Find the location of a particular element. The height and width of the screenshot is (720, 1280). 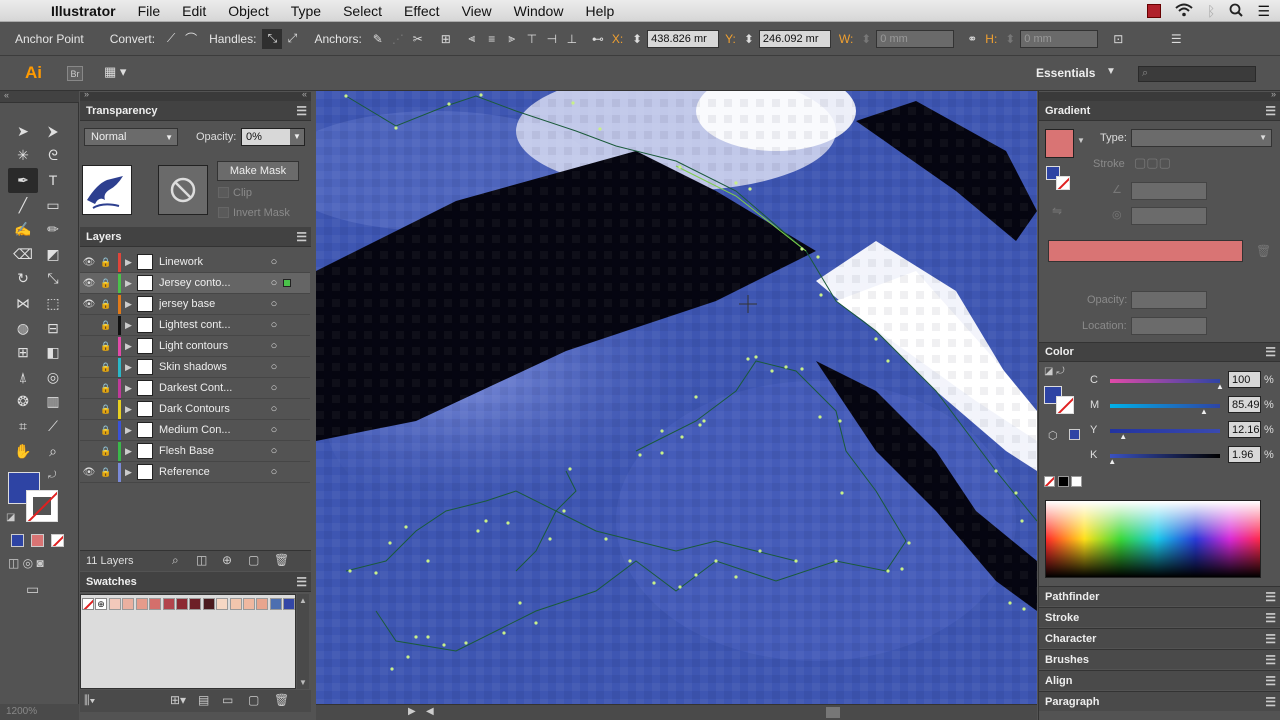

layer-row: 🔒 ▶ Light contours ○ is located at coordinates (195, 346).